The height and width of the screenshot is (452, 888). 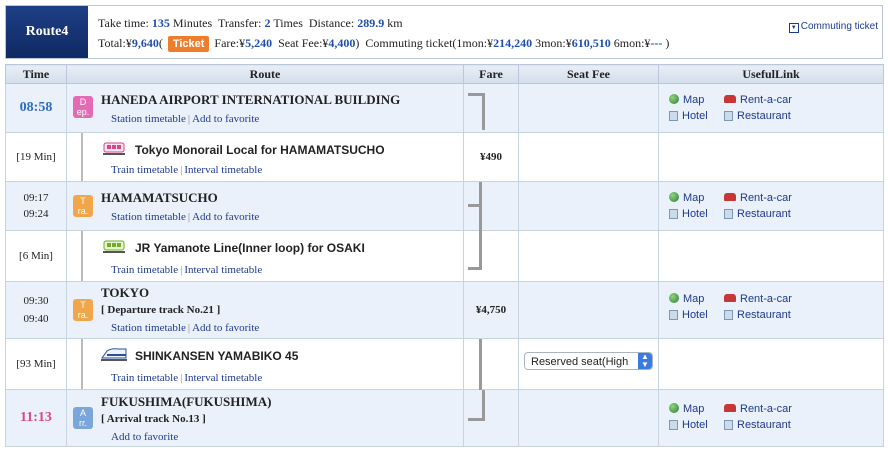 What do you see at coordinates (47, 32) in the screenshot?
I see `route-tab: Route4` at bounding box center [47, 32].